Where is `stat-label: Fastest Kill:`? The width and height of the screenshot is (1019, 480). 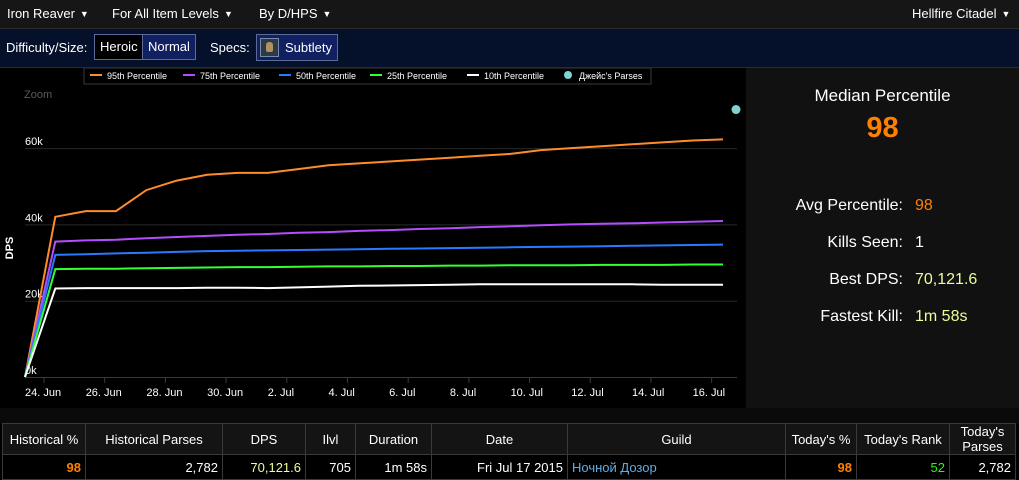 stat-label: Fastest Kill: is located at coordinates (861, 316).